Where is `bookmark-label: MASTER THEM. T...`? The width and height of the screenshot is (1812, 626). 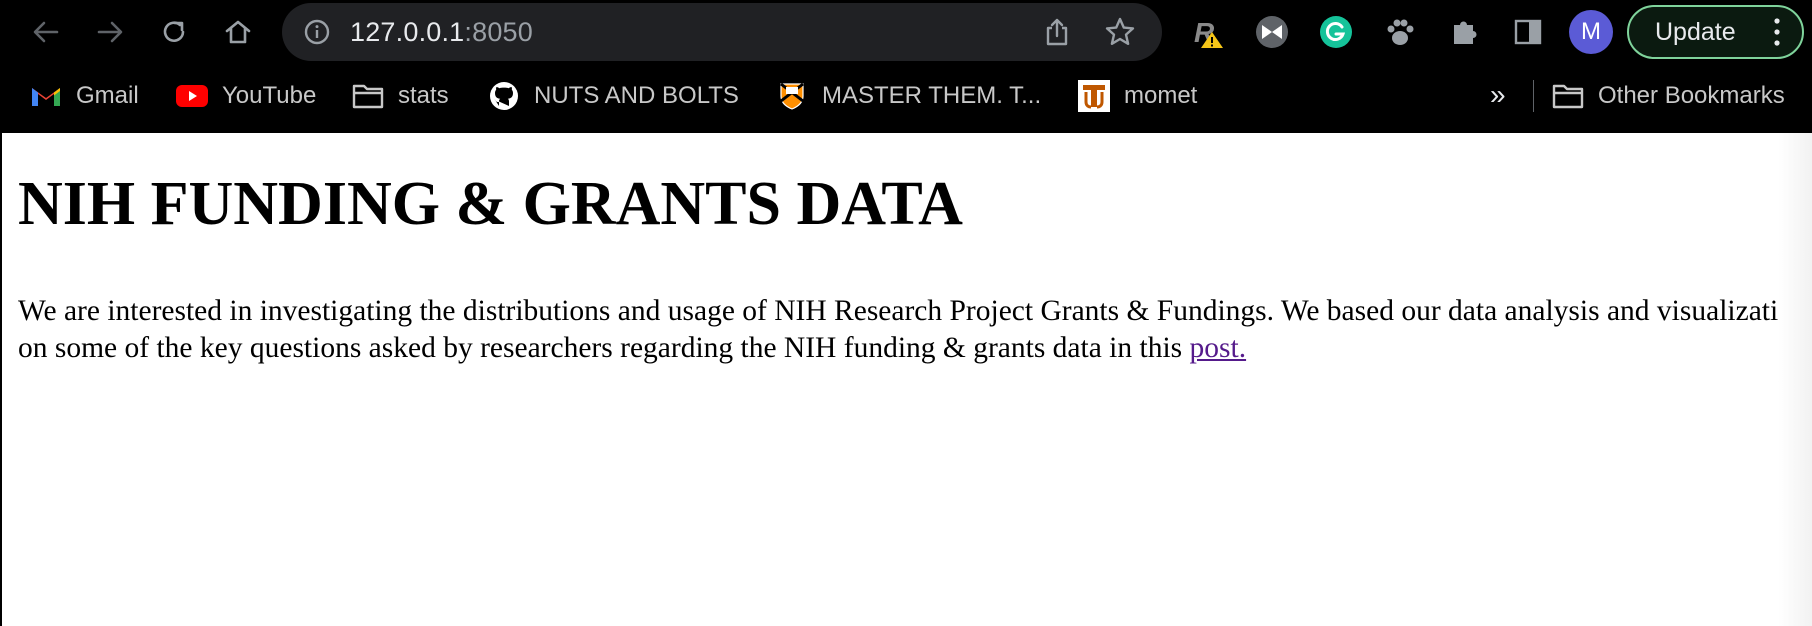
bookmark-label: MASTER THEM. T... is located at coordinates (932, 95).